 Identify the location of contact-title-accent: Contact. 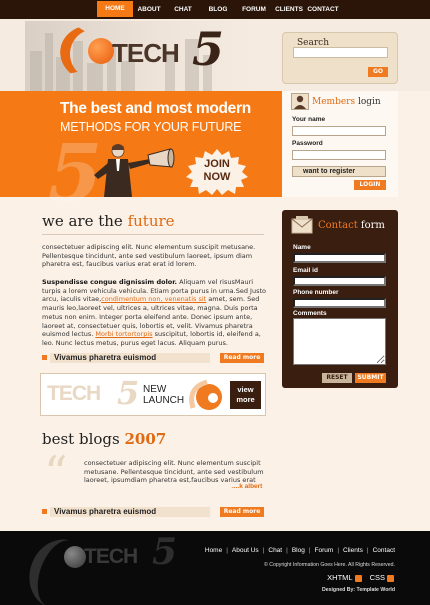
(338, 225).